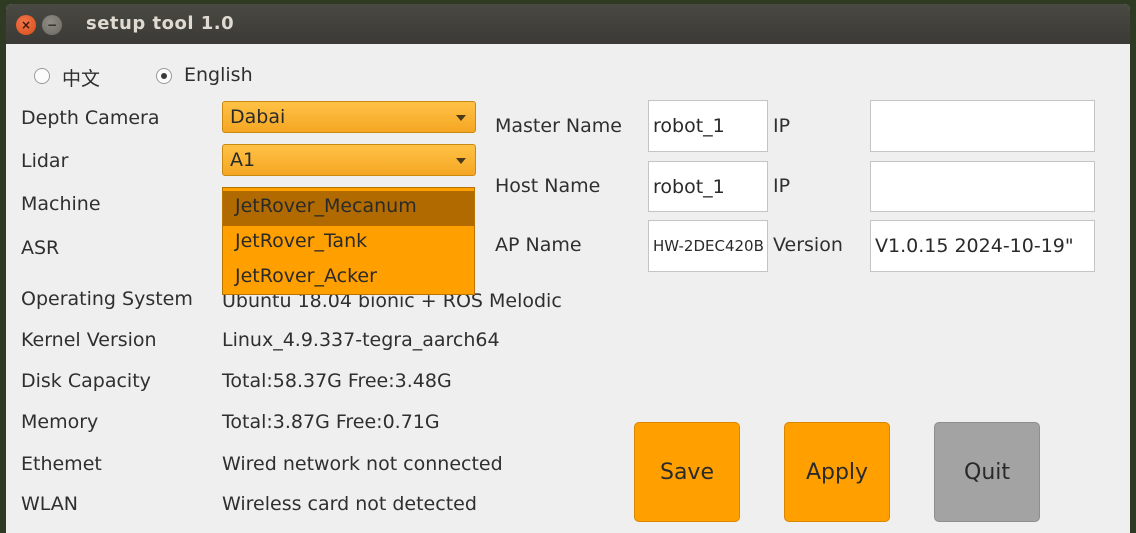 This screenshot has width=1136, height=533. What do you see at coordinates (243, 160) in the screenshot?
I see `lidar-value: A1` at bounding box center [243, 160].